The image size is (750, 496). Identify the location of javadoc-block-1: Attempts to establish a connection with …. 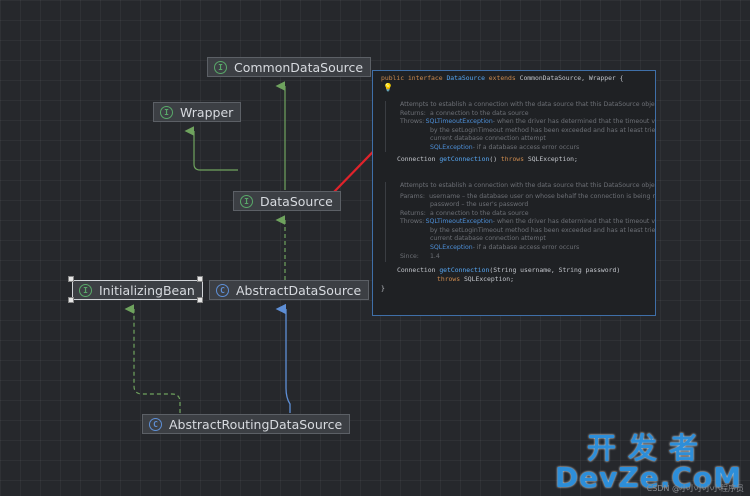
(520, 126).